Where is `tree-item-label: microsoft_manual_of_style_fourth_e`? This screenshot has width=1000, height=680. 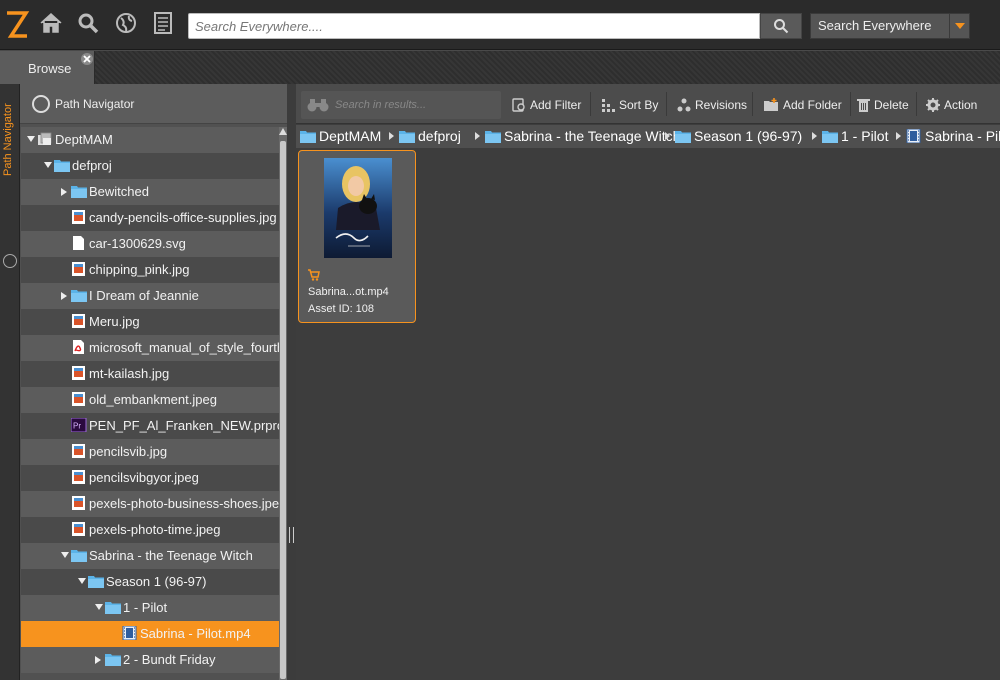 tree-item-label: microsoft_manual_of_style_fourth_e is located at coordinates (184, 347).